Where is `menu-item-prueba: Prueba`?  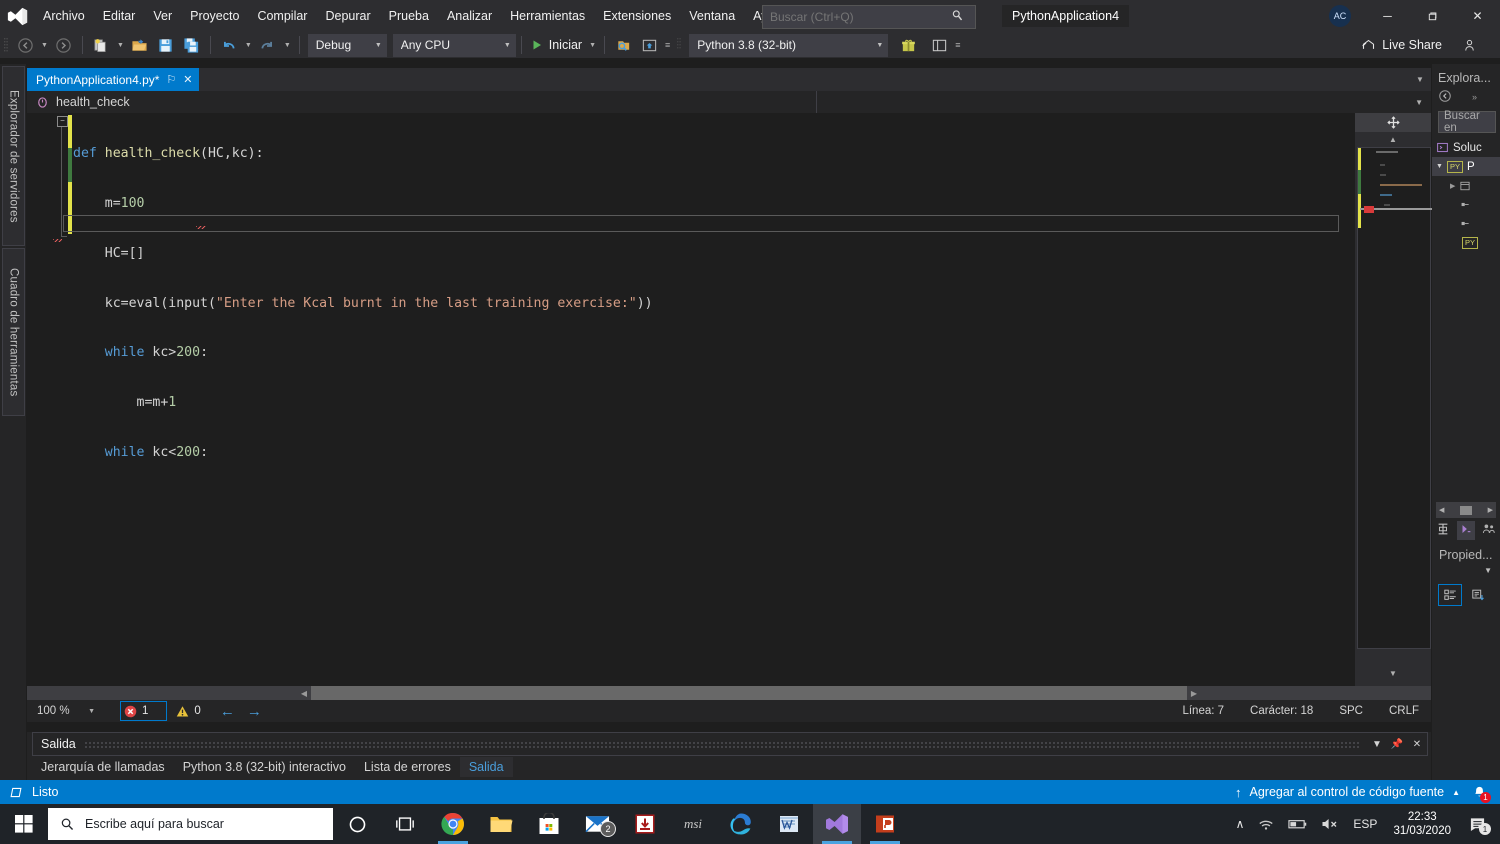 menu-item-prueba: Prueba is located at coordinates (409, 16).